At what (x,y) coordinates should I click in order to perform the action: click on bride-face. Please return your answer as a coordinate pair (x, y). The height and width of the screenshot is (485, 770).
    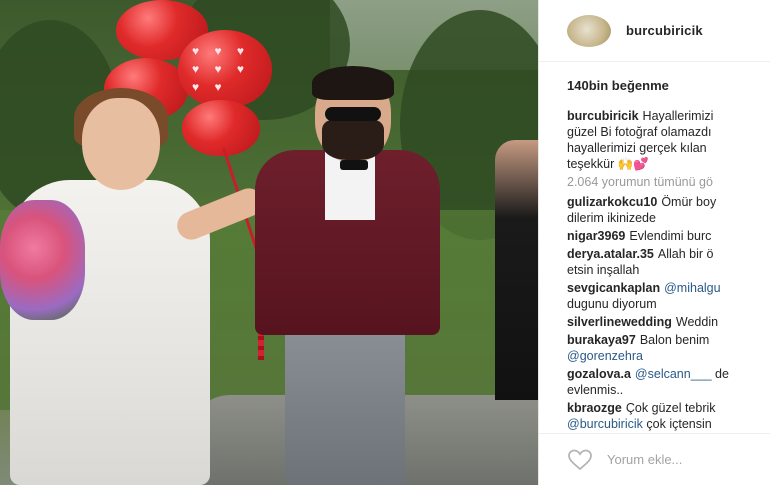
    Looking at the image, I should click on (121, 144).